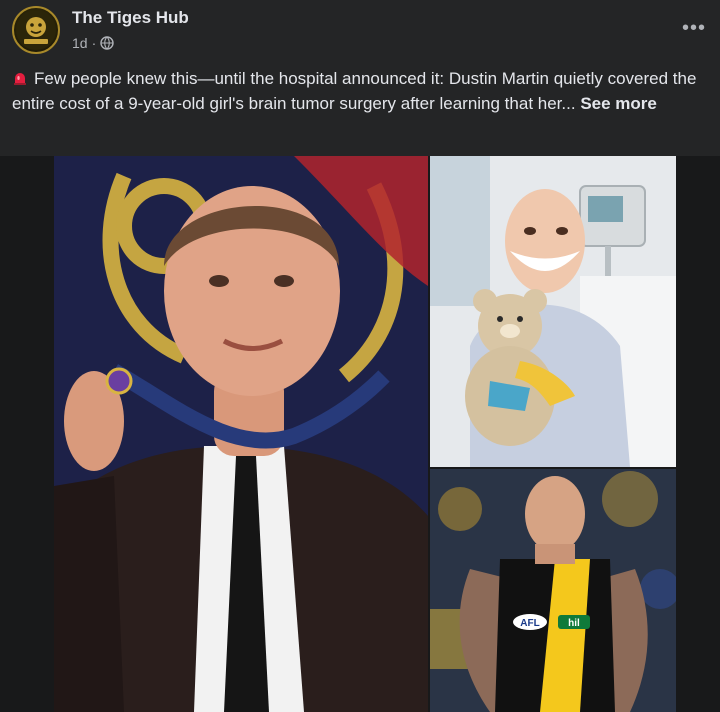 Image resolution: width=720 pixels, height=712 pixels. Describe the element at coordinates (107, 43) in the screenshot. I see `globe-icon` at that location.